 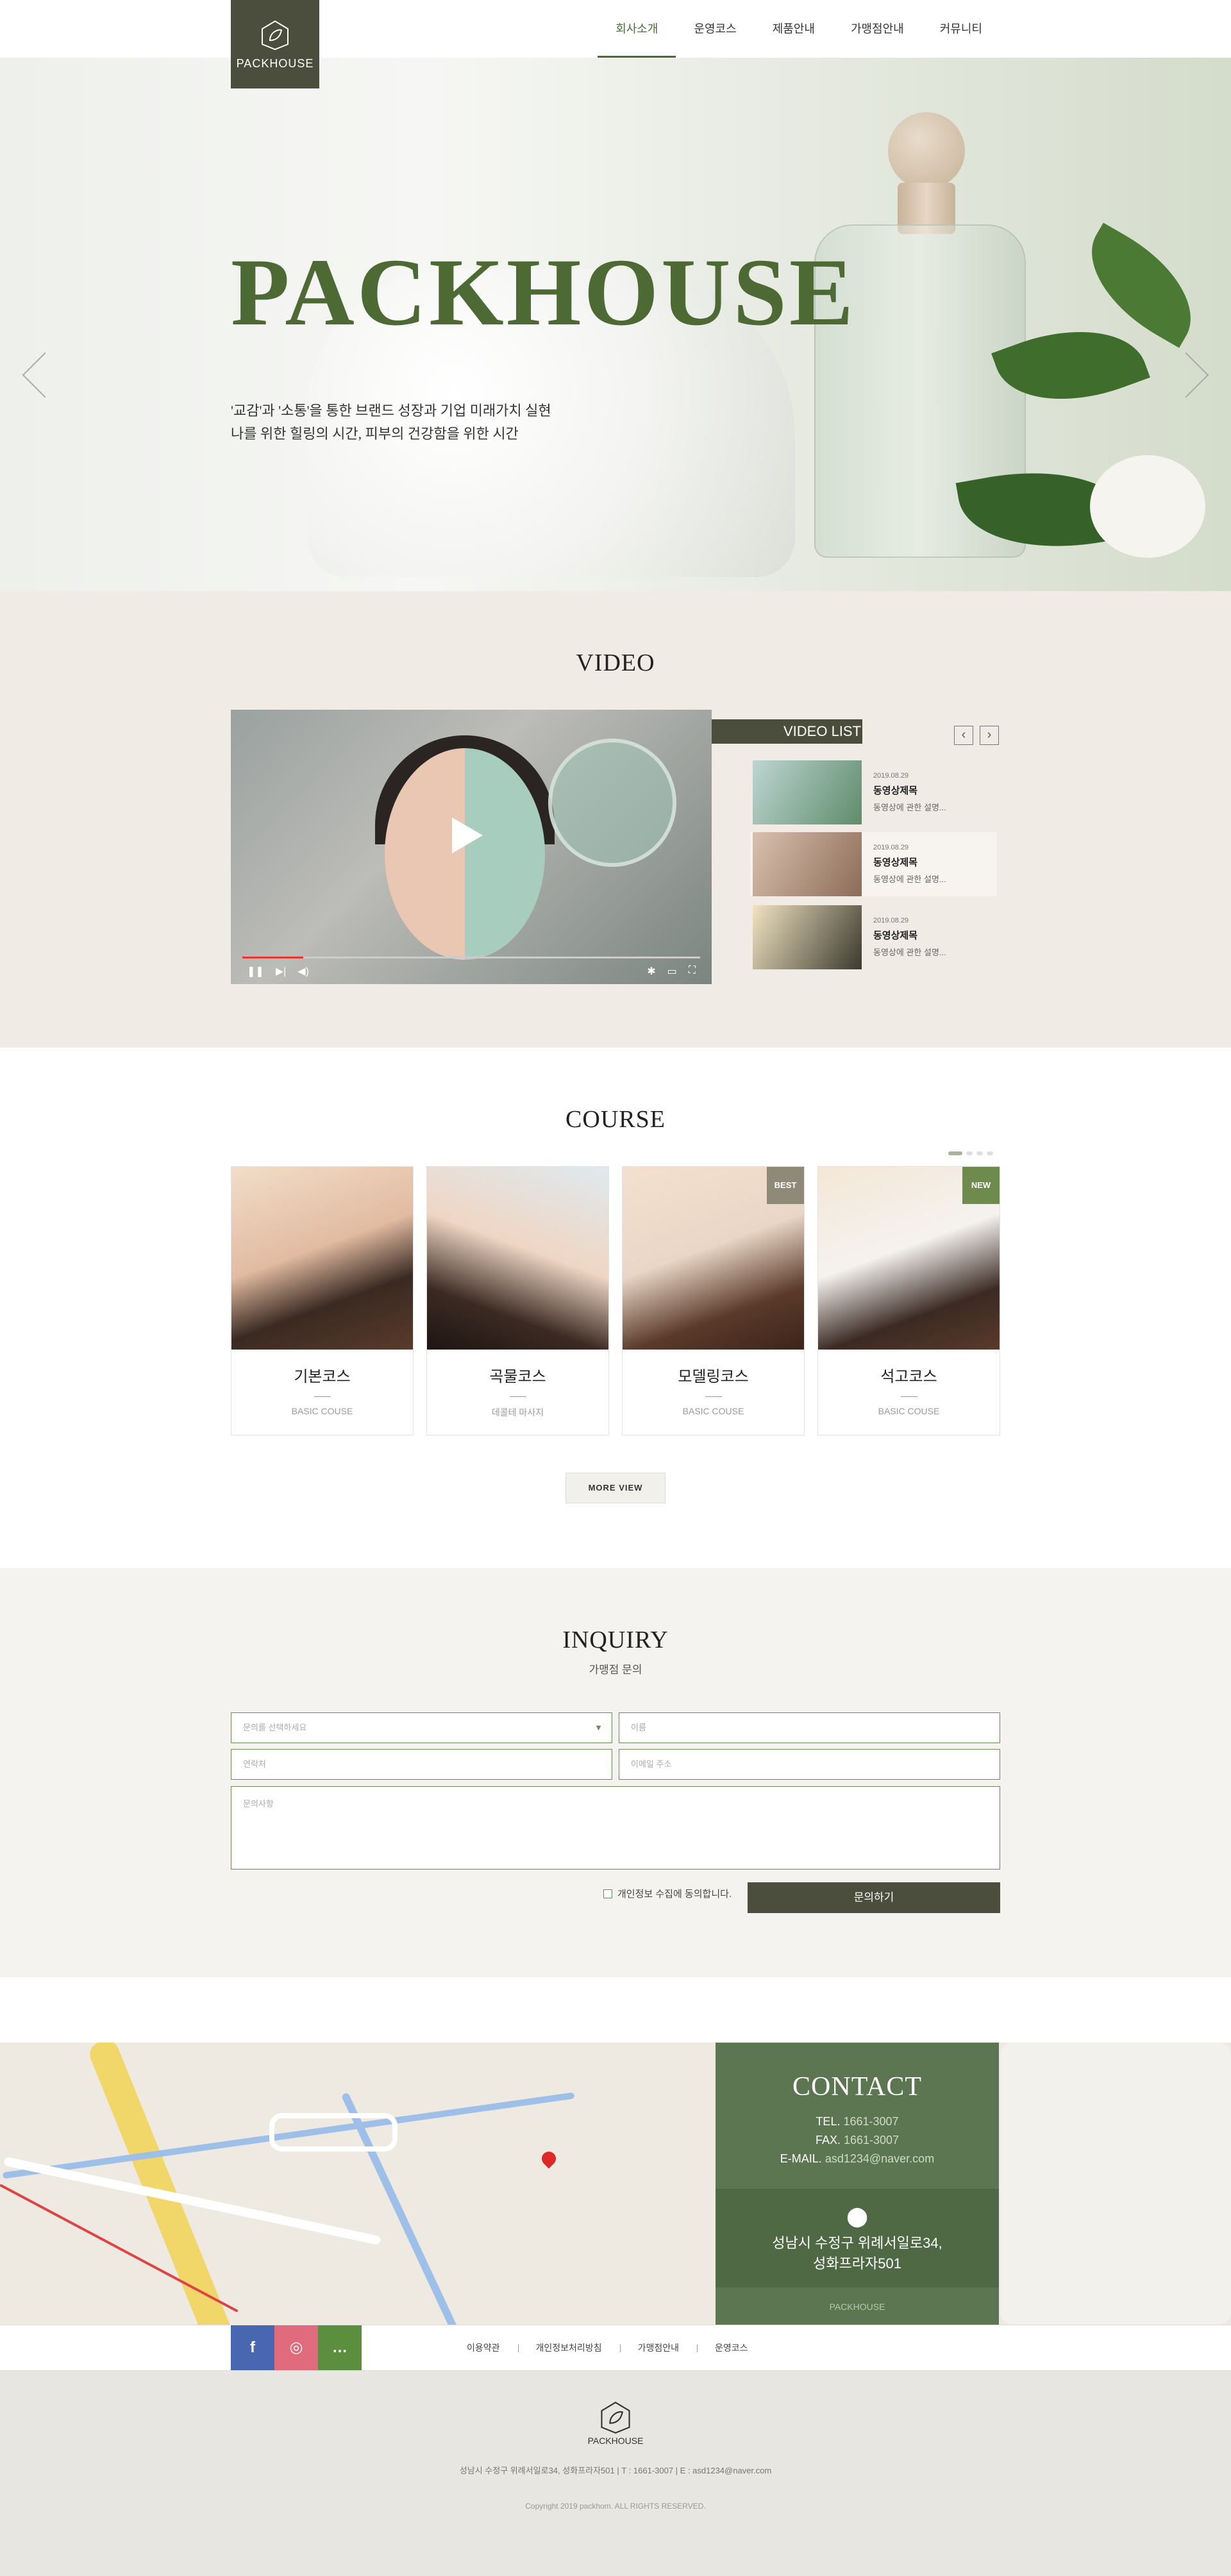 I want to click on hero-subtitle-line: 나를 위한 힐링의 시간, 피부의 건강함을 위한 시간, so click(x=375, y=434).